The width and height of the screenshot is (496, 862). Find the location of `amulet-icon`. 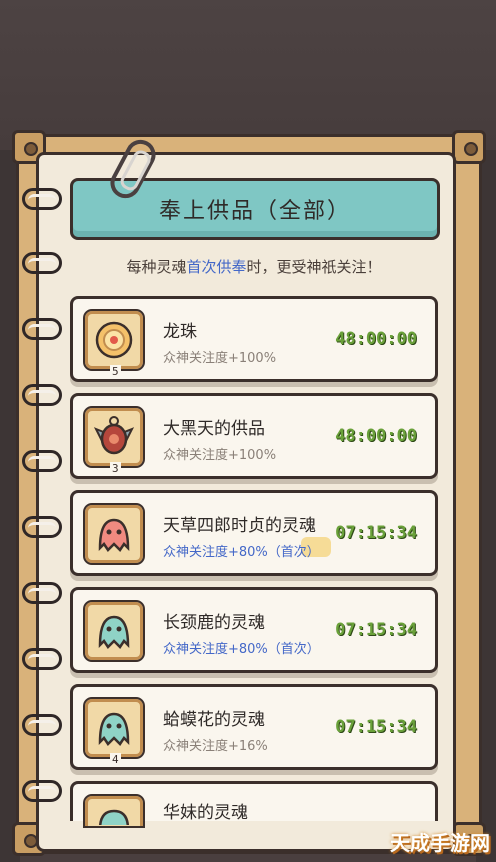

amulet-icon is located at coordinates (114, 435).